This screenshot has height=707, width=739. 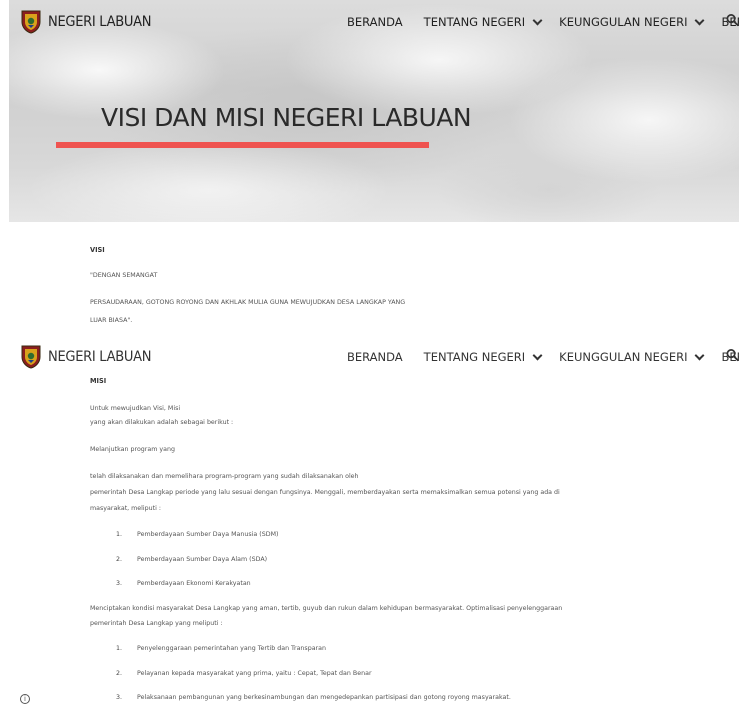 What do you see at coordinates (286, 117) in the screenshot?
I see `page-title: VISI DAN MISI NEGERI LABUAN` at bounding box center [286, 117].